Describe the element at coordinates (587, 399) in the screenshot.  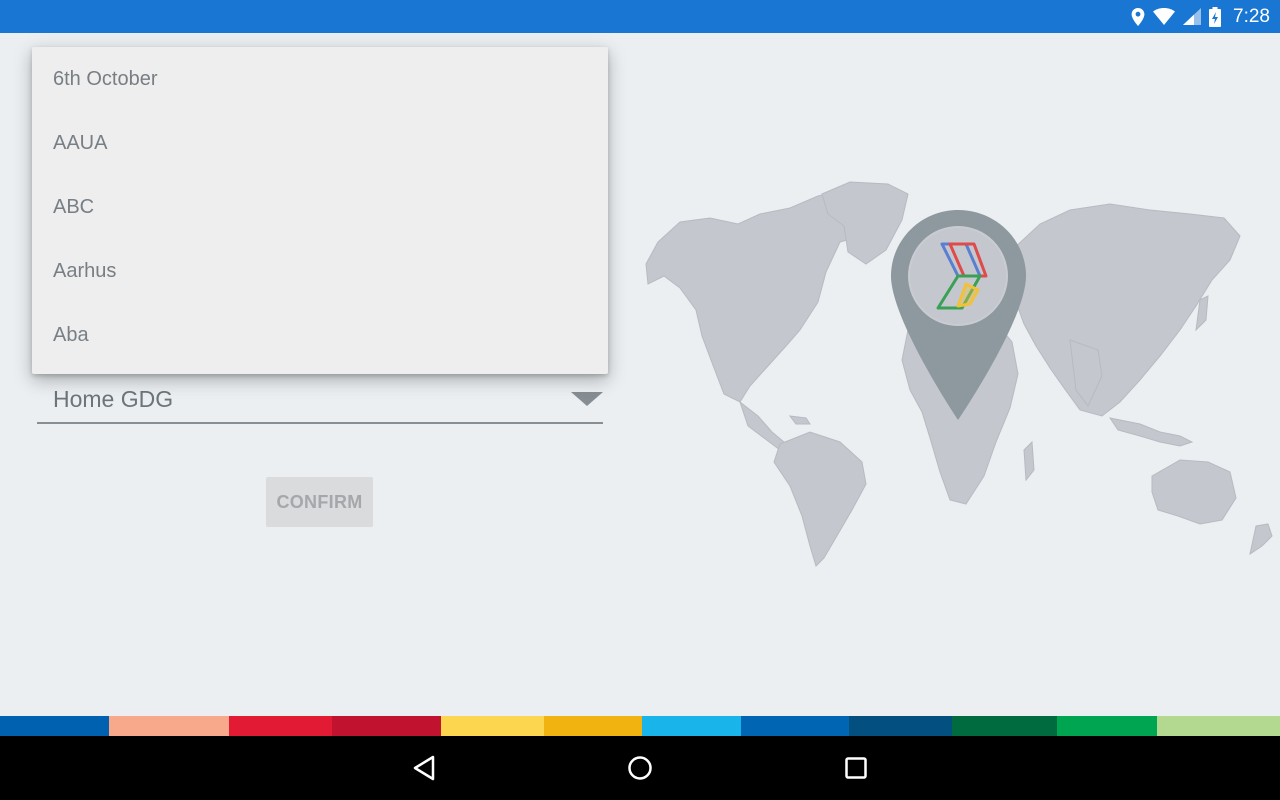
I see `dropdown-arrow-icon` at that location.